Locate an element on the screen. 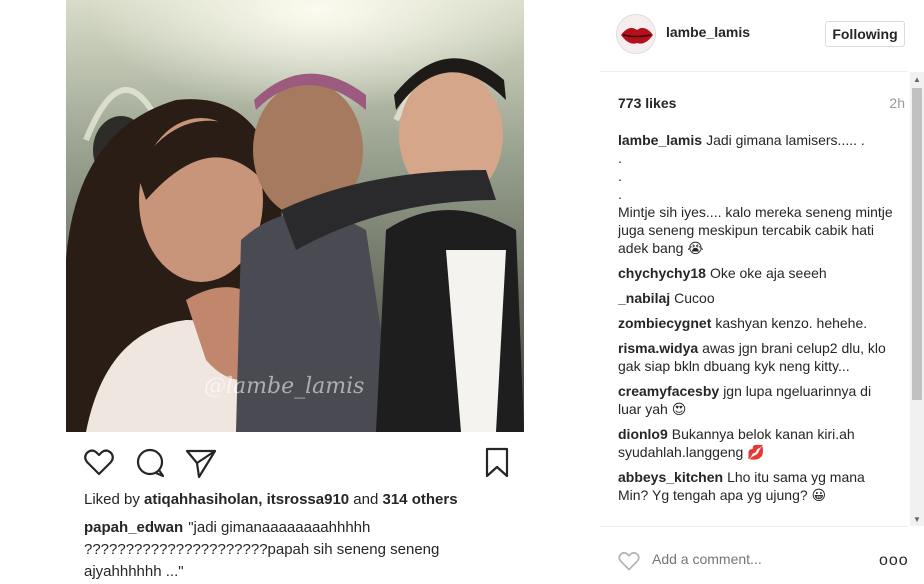 This screenshot has height=584, width=924. footer-like-button is located at coordinates (629, 561).